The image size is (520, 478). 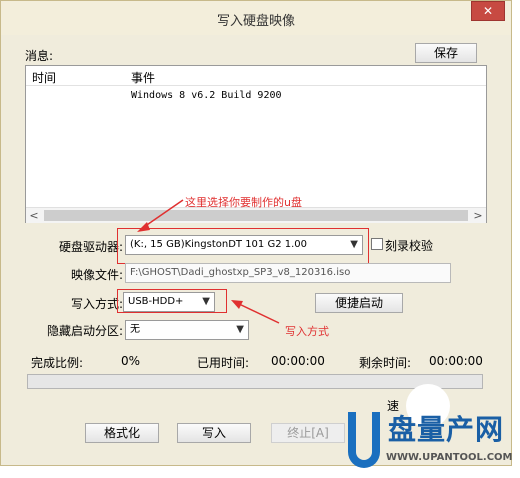 I want to click on quick-boot-button: 便捷启动, so click(x=359, y=303).